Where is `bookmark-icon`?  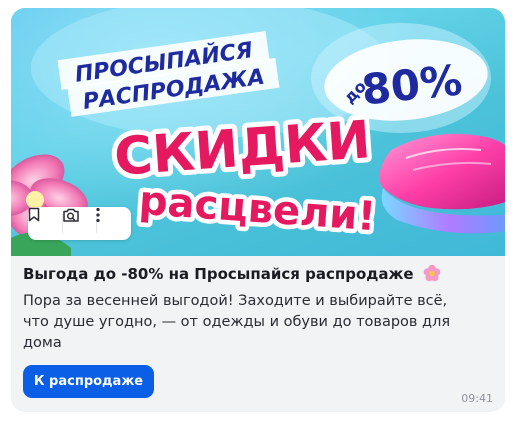
bookmark-icon is located at coordinates (45, 223).